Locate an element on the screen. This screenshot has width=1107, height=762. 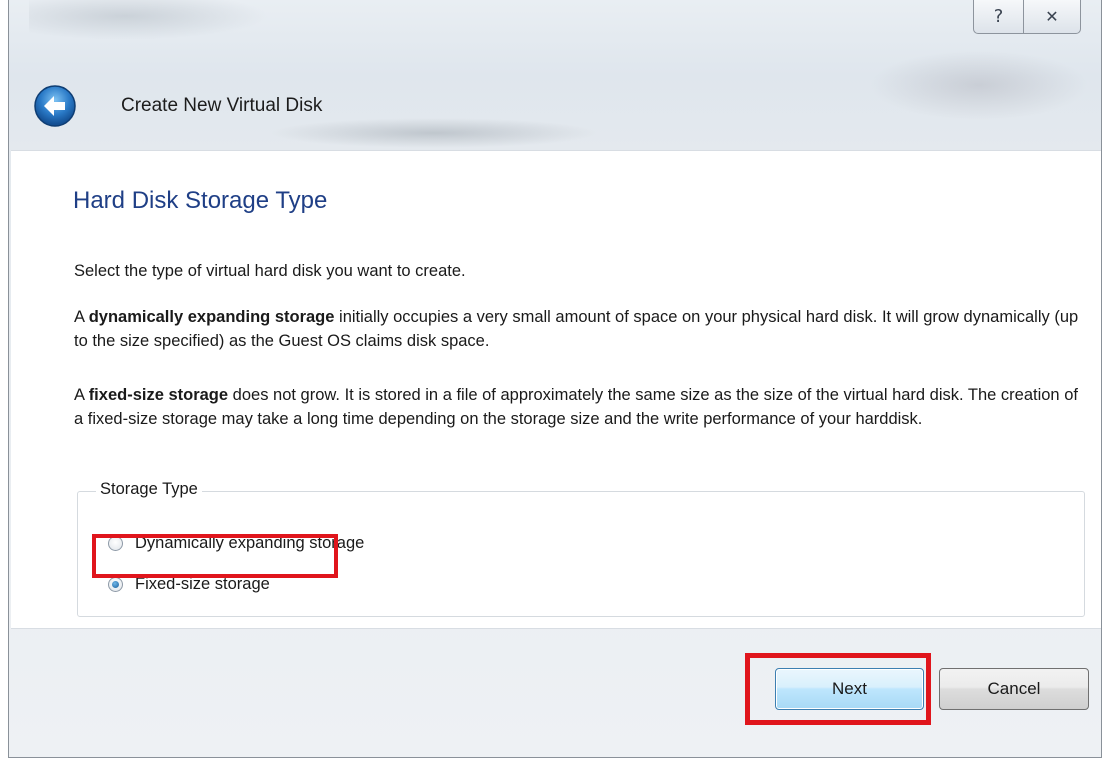
caption-buttons: ? ✕ is located at coordinates (1027, 17).